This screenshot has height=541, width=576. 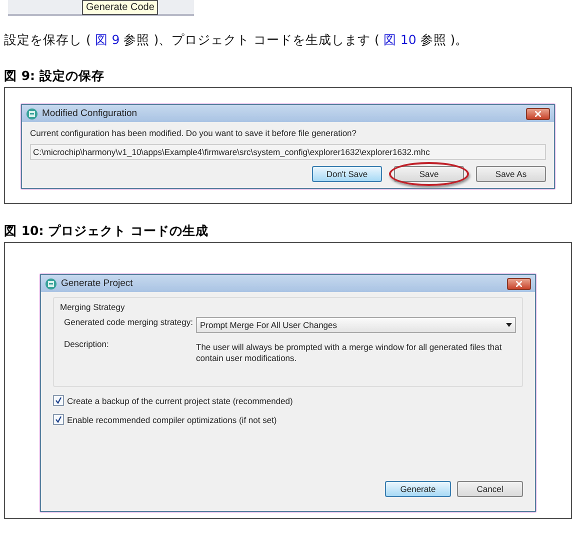 What do you see at coordinates (180, 401) in the screenshot?
I see `checkbox-label: Create a backup of the current project state (recommended)` at bounding box center [180, 401].